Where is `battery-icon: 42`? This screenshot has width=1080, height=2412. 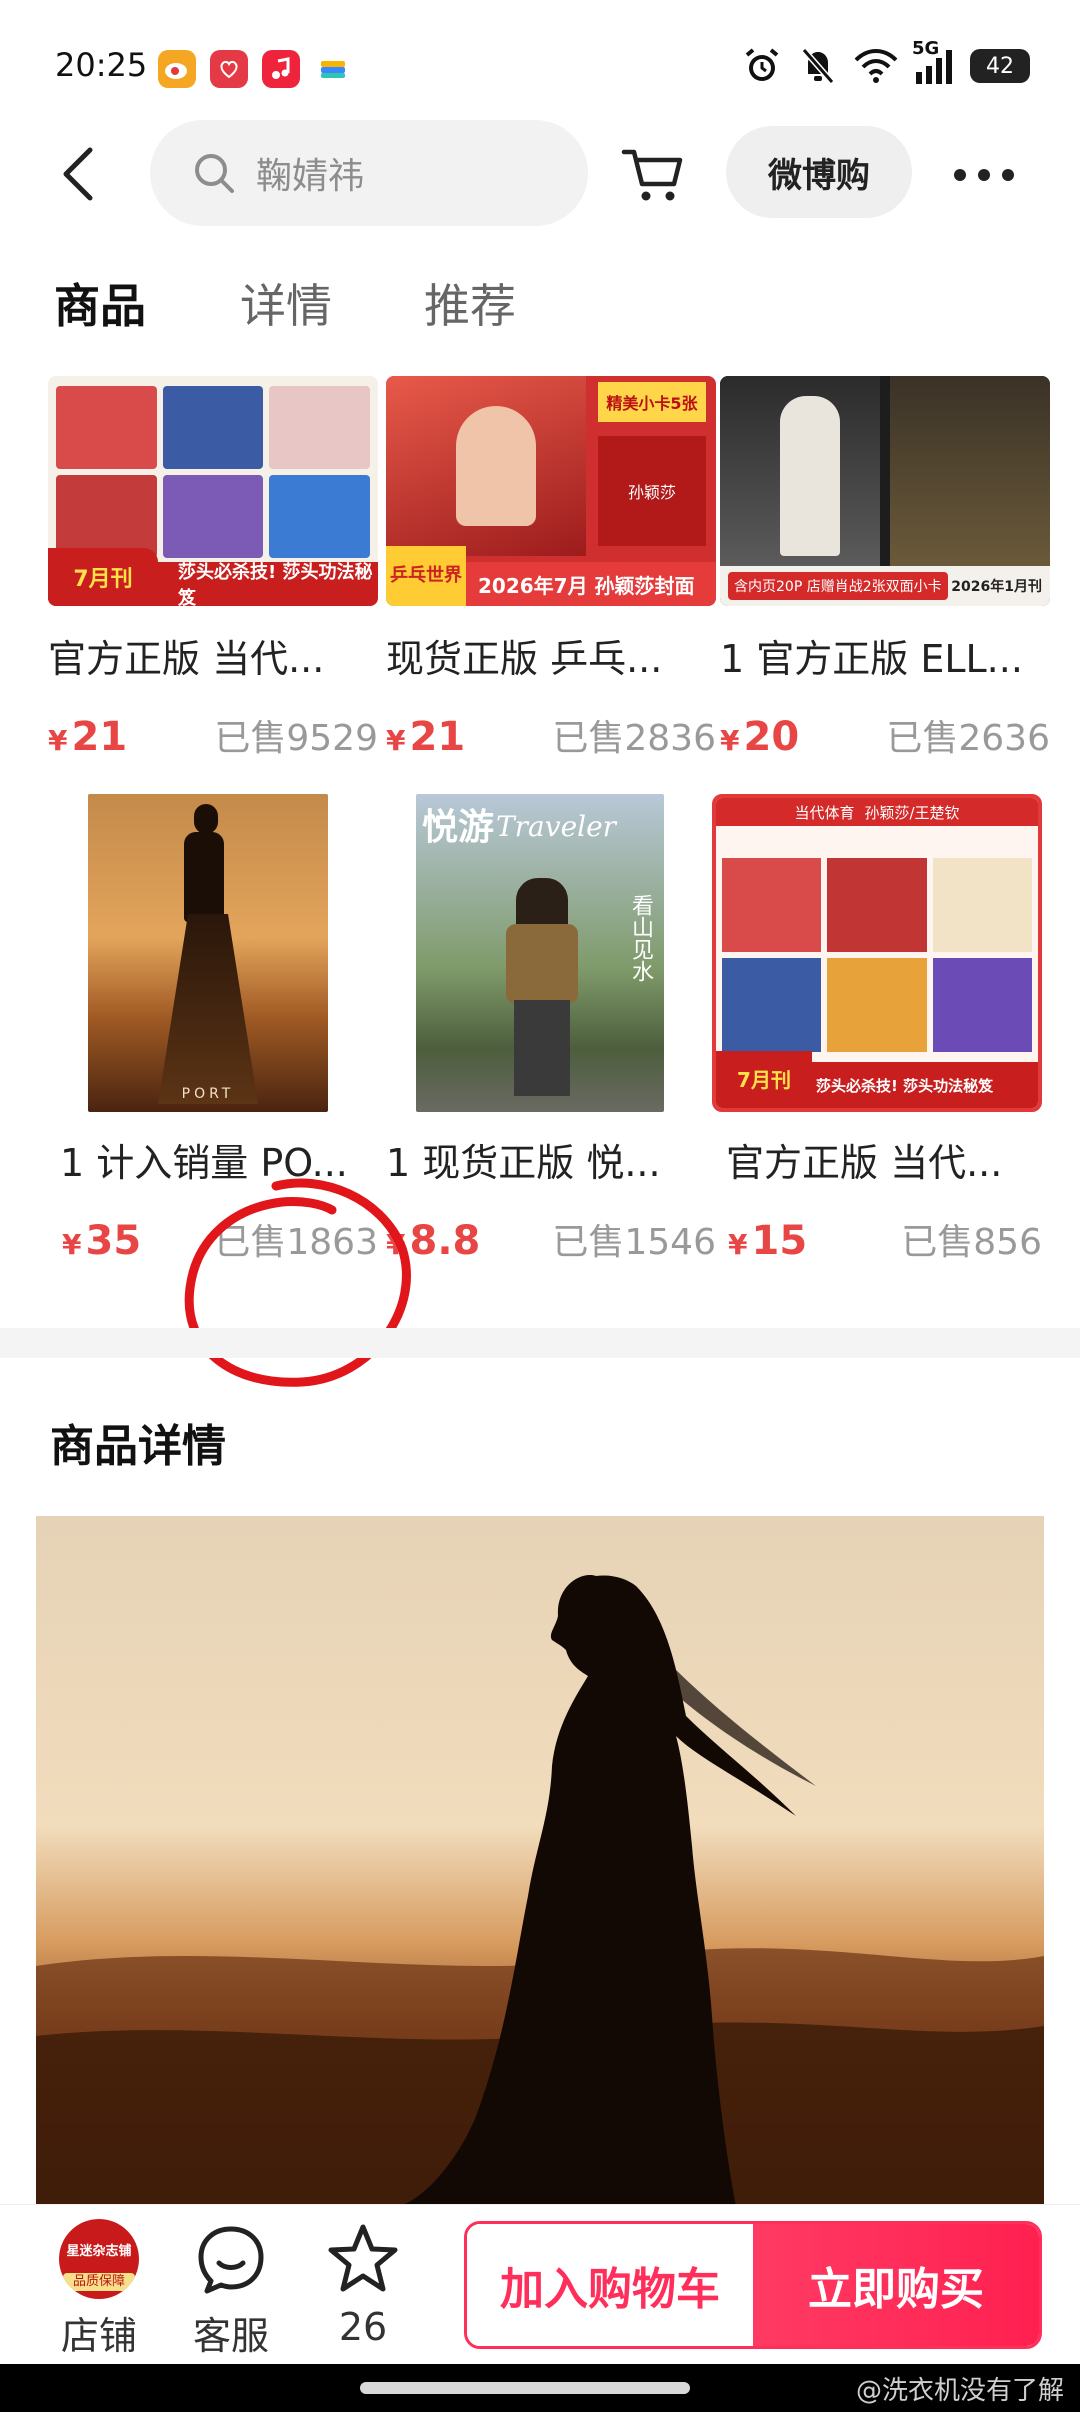
battery-icon: 42 is located at coordinates (1000, 66).